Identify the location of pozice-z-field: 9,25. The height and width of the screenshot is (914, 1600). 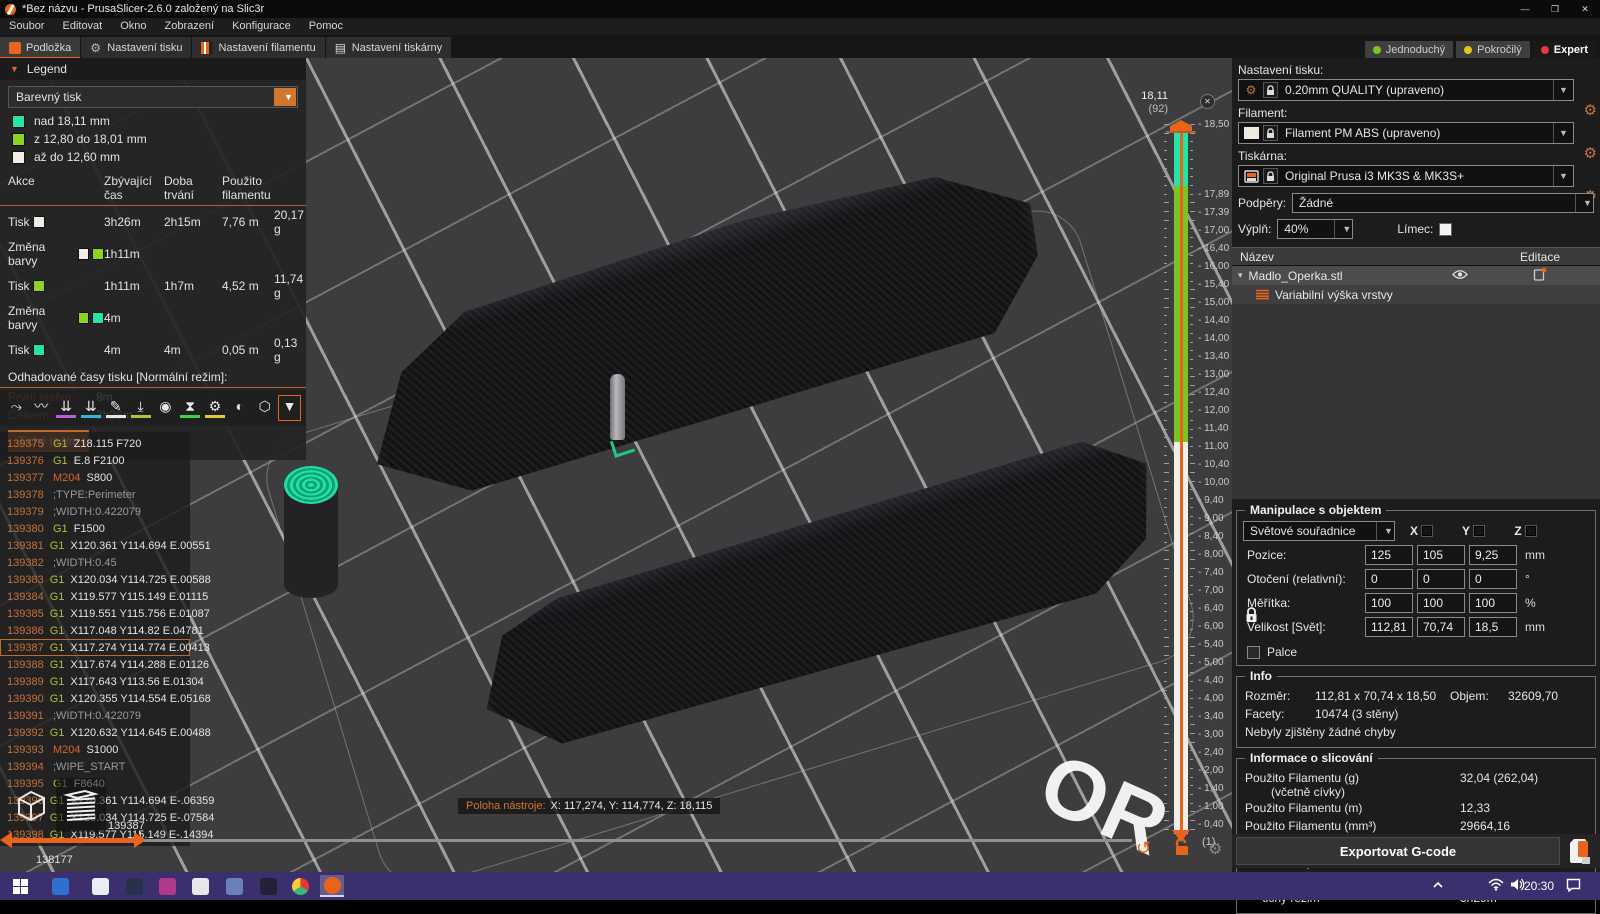
(1493, 555).